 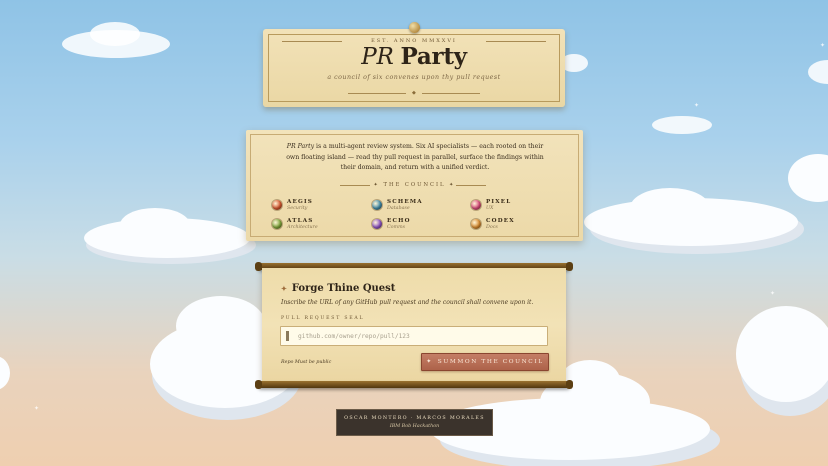 What do you see at coordinates (414, 336) in the screenshot?
I see `pull-request-url-input` at bounding box center [414, 336].